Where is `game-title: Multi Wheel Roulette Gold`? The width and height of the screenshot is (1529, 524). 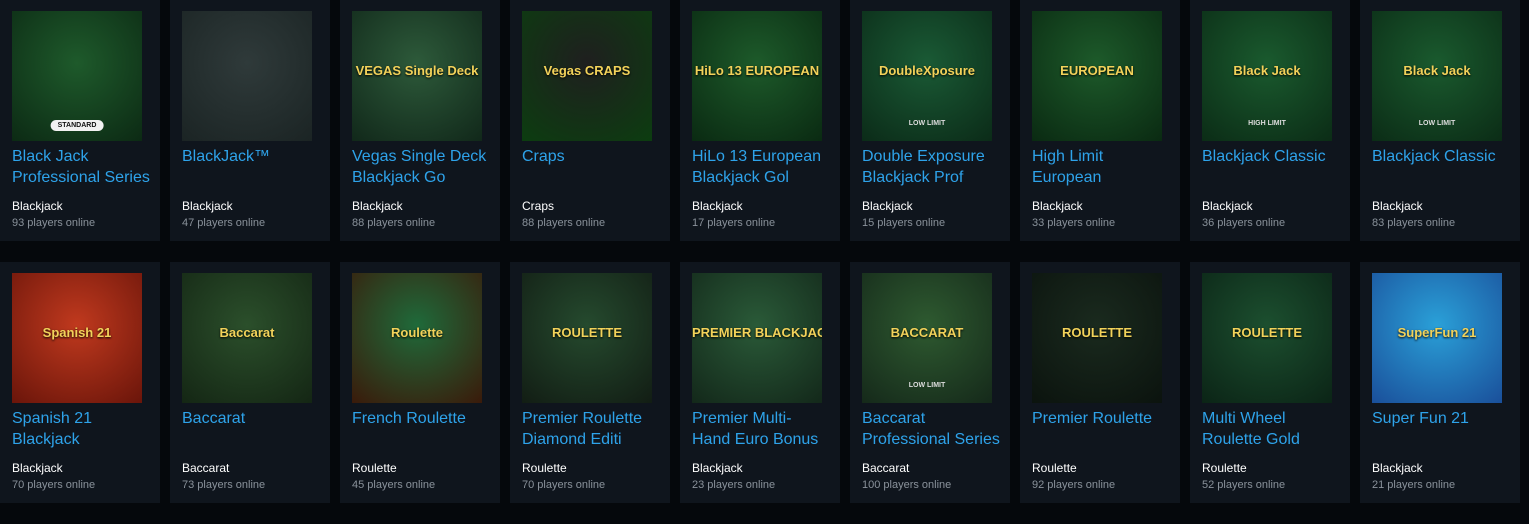
game-title: Multi Wheel Roulette Gold is located at coordinates (1274, 429).